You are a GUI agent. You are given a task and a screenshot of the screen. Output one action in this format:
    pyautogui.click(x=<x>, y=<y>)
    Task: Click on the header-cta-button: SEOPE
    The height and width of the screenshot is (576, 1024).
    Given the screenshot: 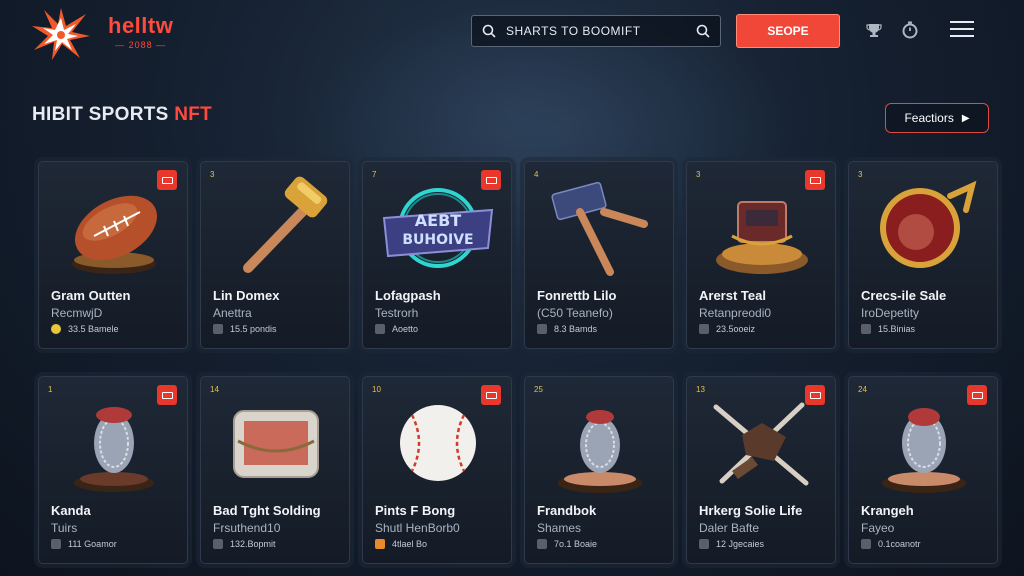 What is the action you would take?
    pyautogui.click(x=788, y=31)
    